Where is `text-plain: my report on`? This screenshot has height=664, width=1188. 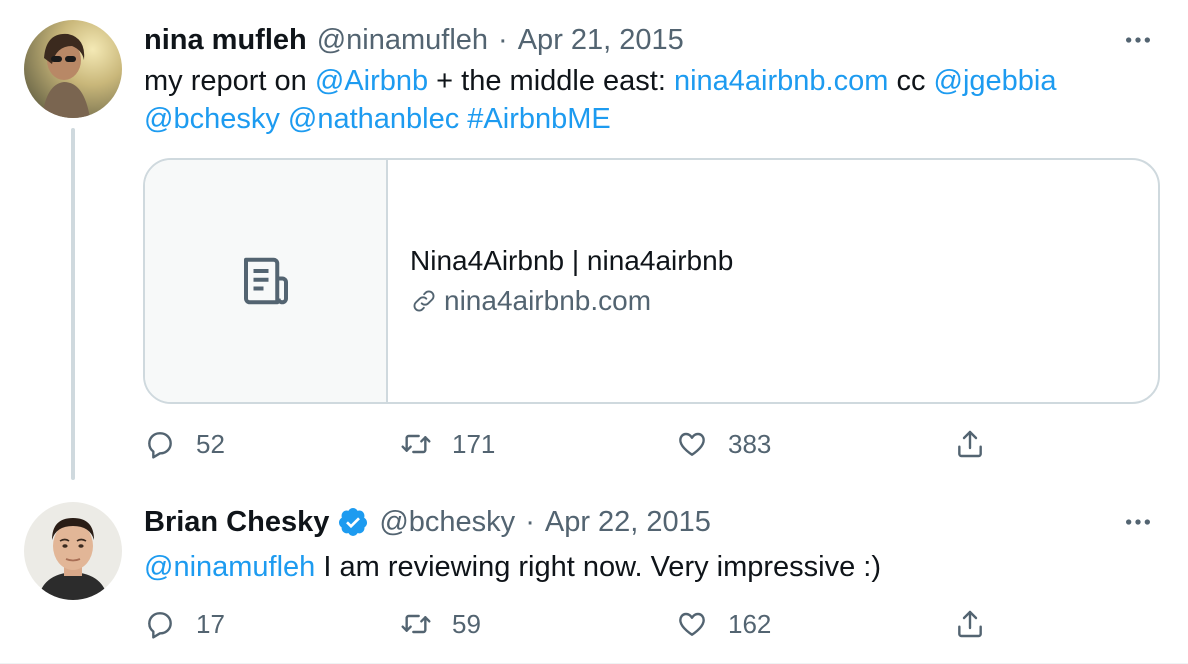 text-plain: my report on is located at coordinates (229, 81).